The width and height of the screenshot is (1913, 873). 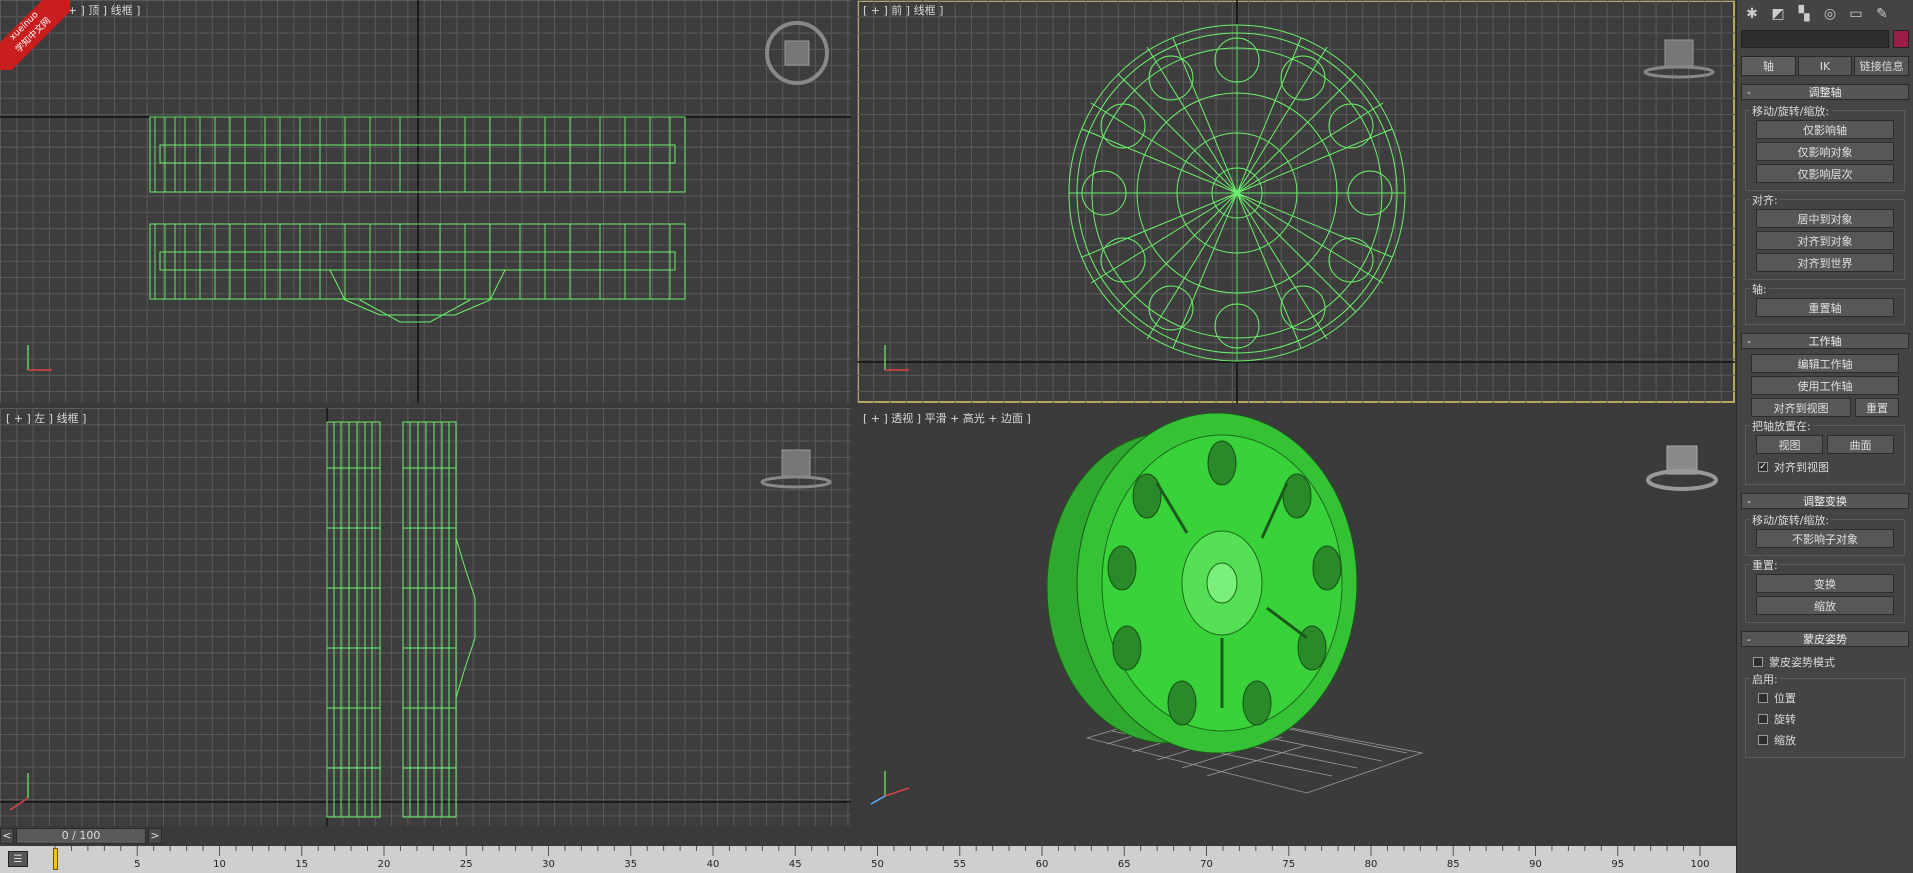 I want to click on skin-pose-mode-checkbox: 蒙皮姿势模式, so click(x=1825, y=662).